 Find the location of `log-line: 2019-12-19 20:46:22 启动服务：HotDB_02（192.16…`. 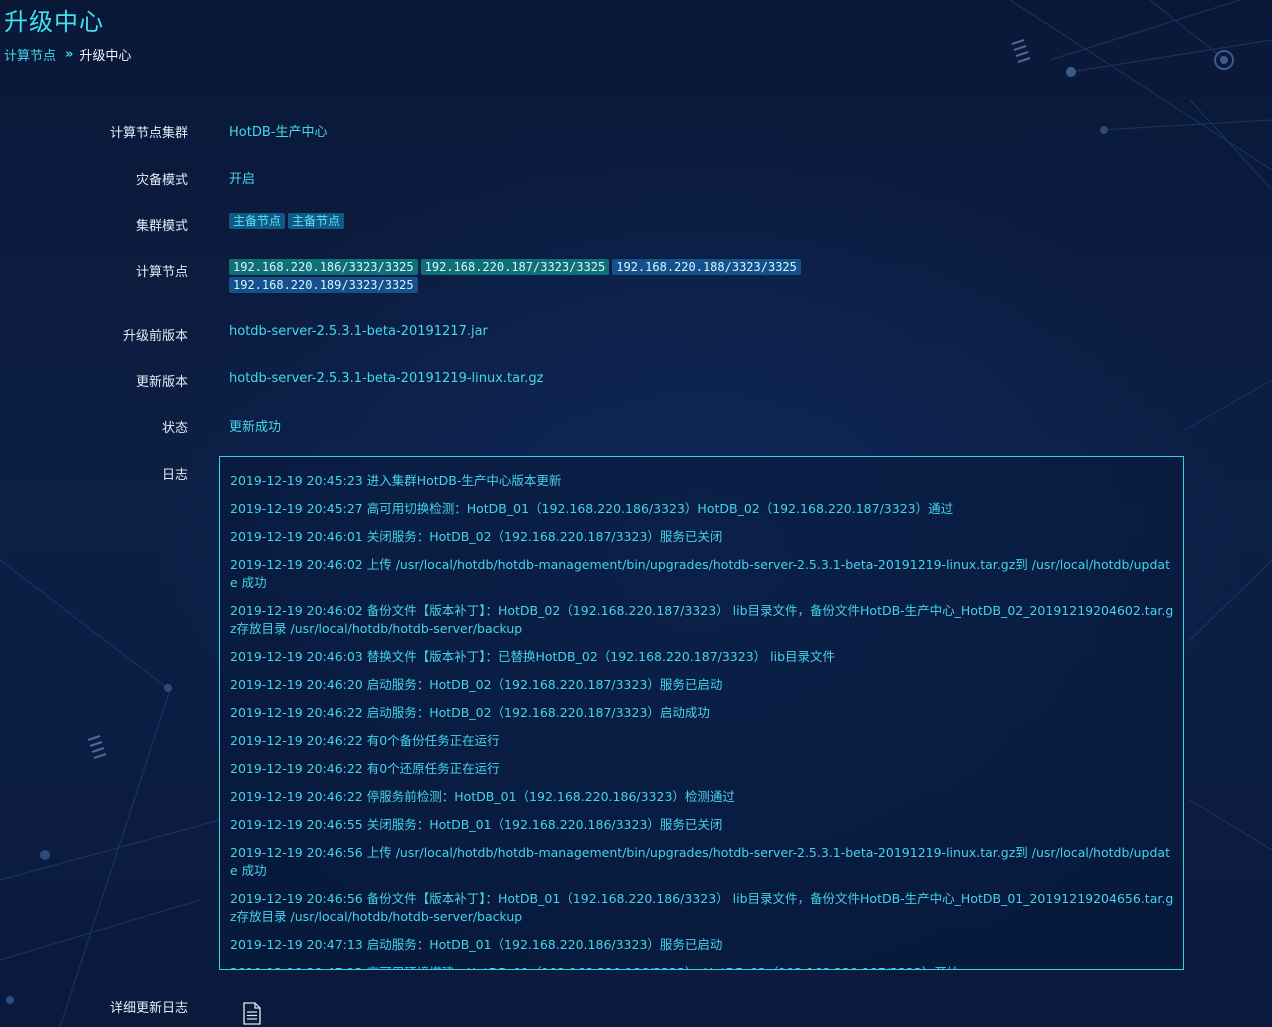

log-line: 2019-12-19 20:46:22 启动服务：HotDB_02（192.16… is located at coordinates (470, 712).